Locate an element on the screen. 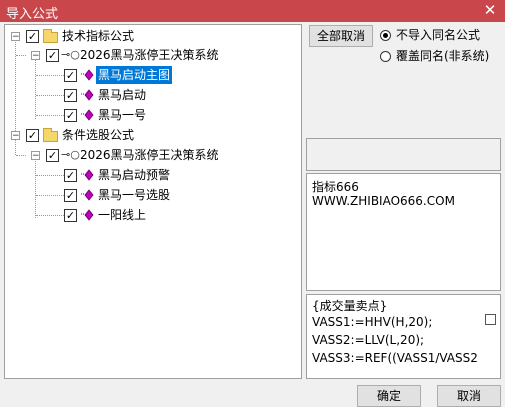  window-title: 导入公式 is located at coordinates (32, 14).